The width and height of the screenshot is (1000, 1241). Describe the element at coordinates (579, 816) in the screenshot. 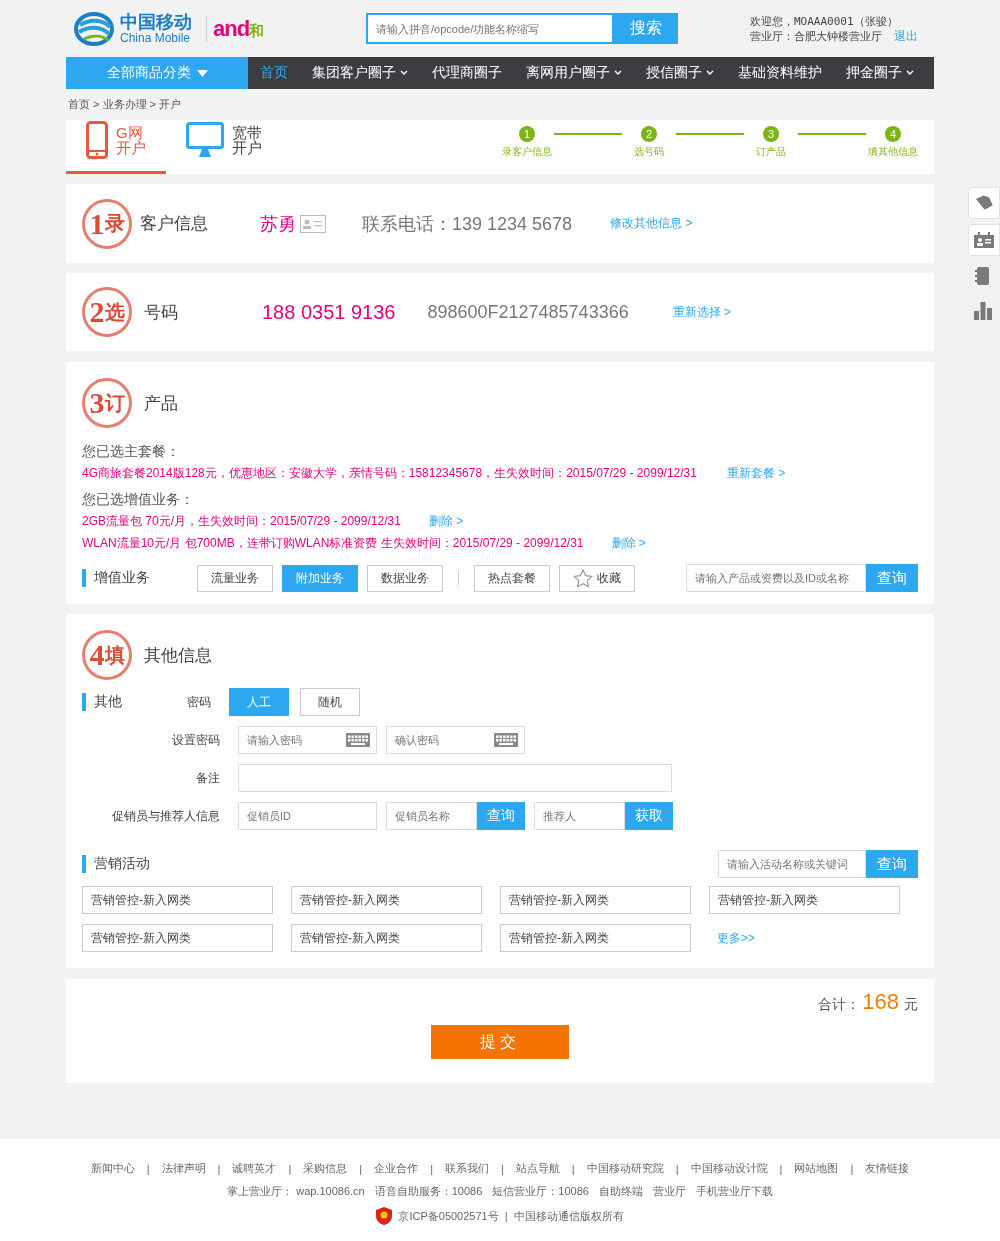

I see `text-field: 推荐人` at that location.